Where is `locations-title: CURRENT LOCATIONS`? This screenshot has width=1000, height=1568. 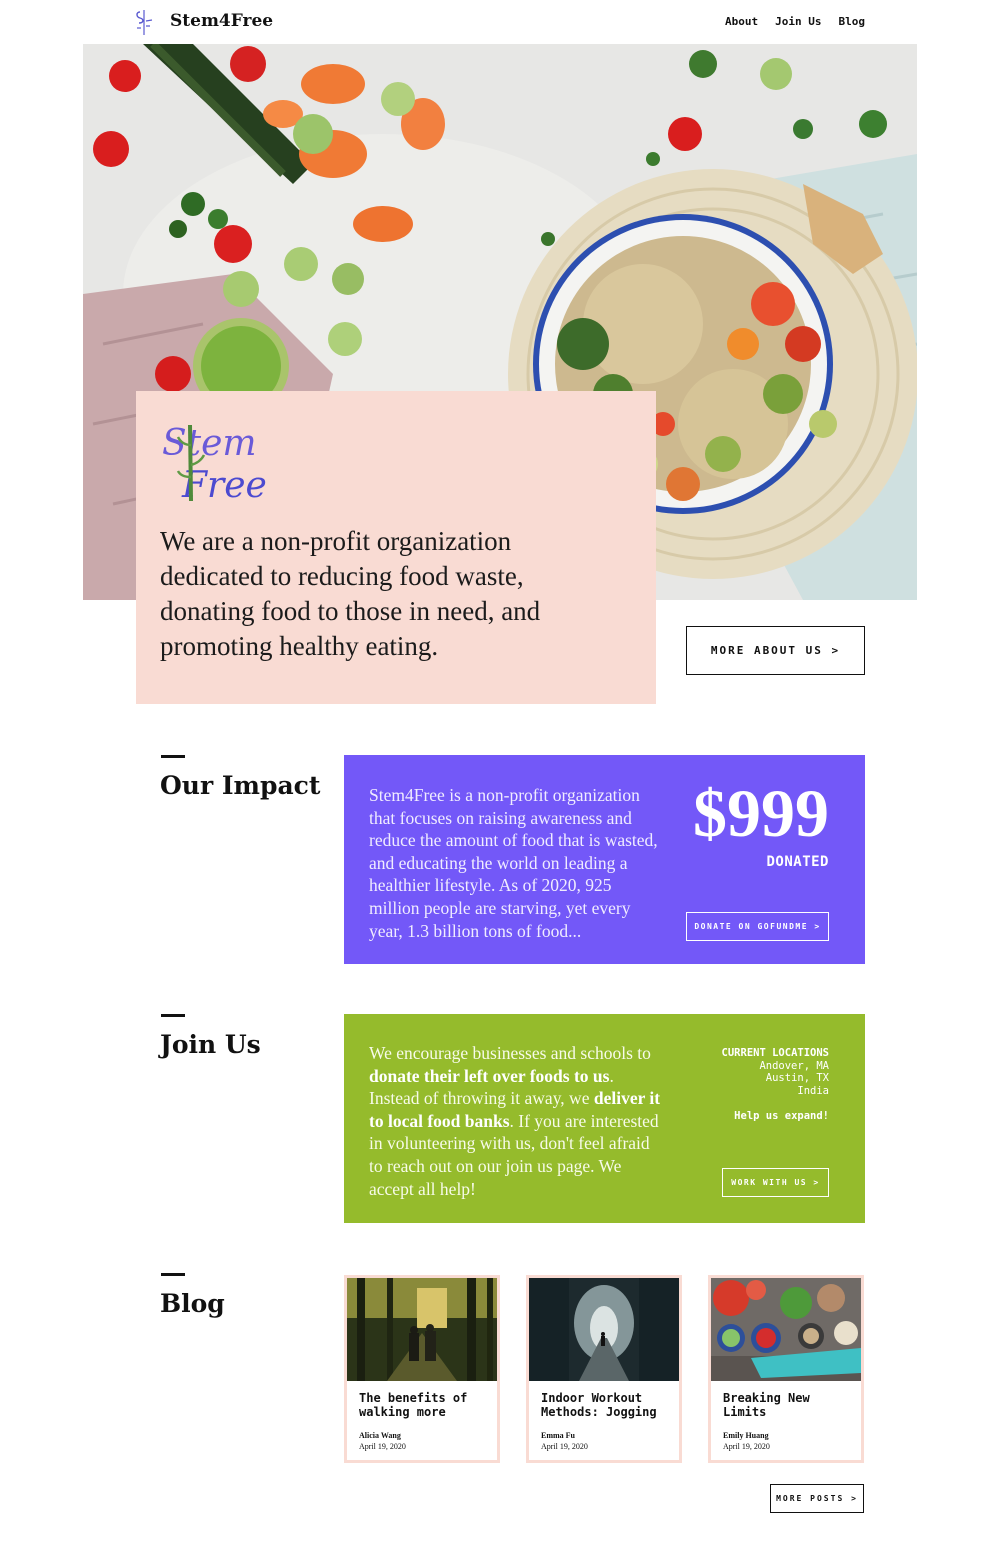
locations-title: CURRENT LOCATIONS is located at coordinates (775, 1053).